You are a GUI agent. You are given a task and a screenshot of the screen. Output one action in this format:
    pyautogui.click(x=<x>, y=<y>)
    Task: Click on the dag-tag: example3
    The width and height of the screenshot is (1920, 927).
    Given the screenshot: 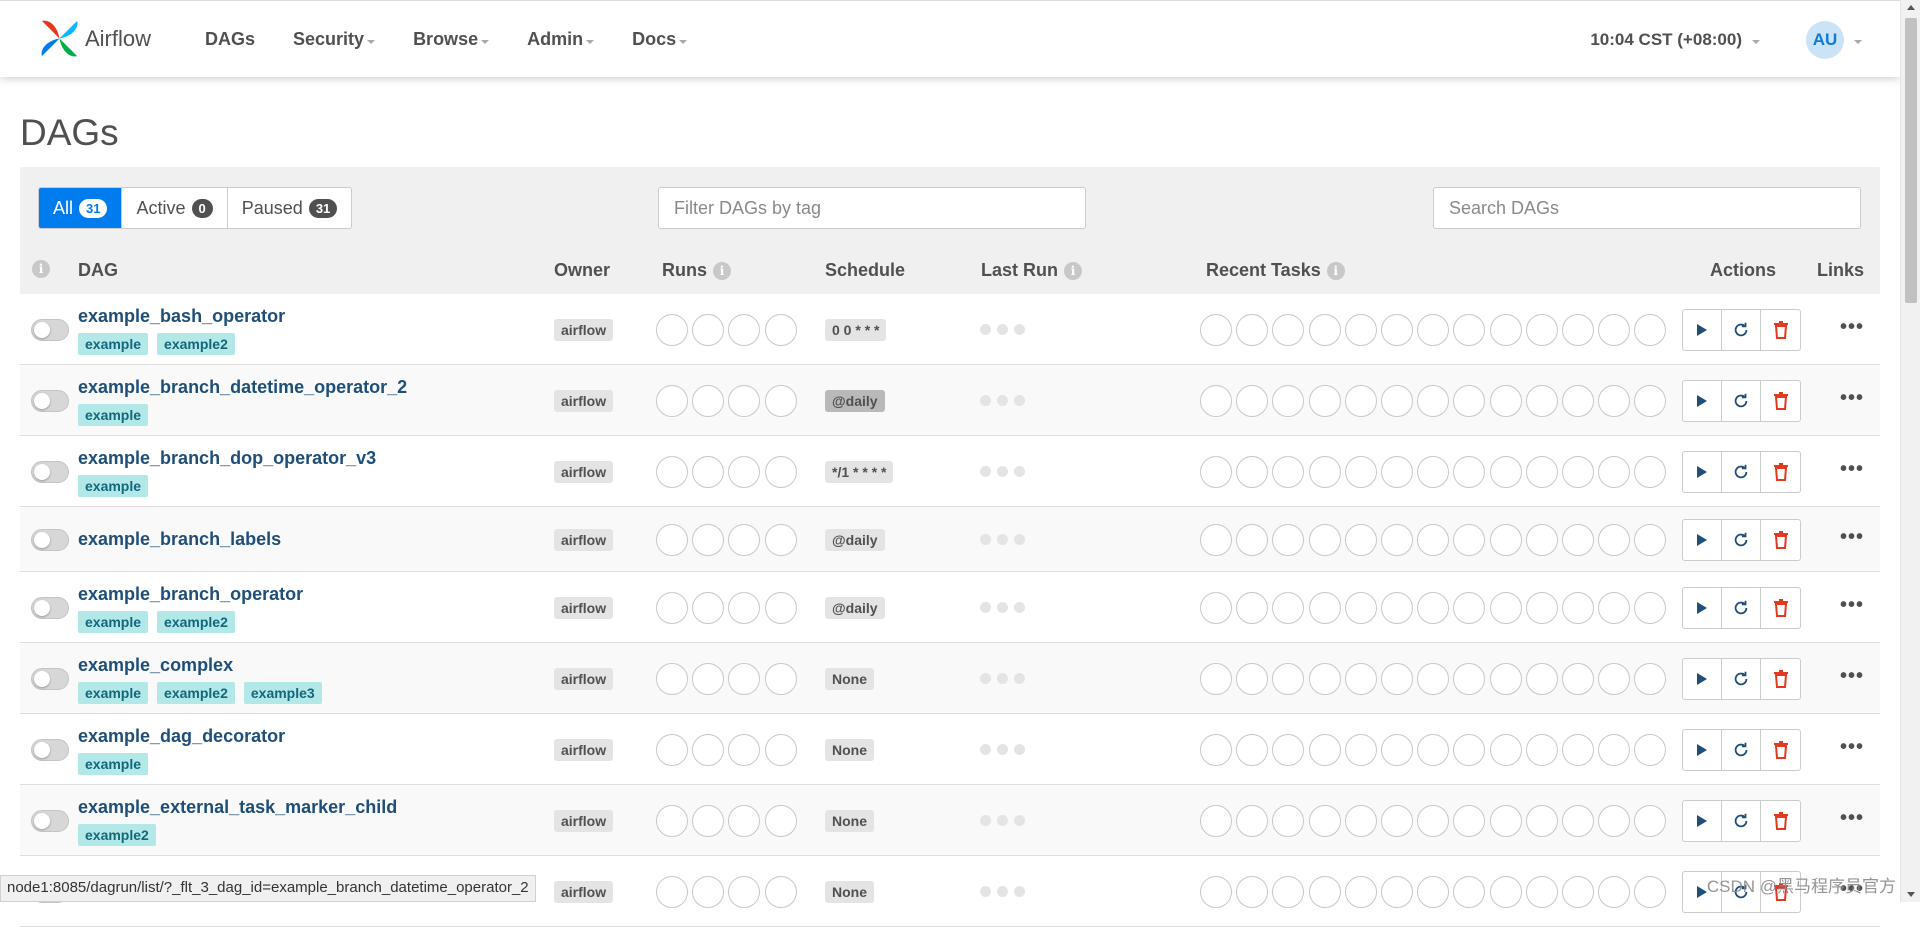 What is the action you would take?
    pyautogui.click(x=282, y=693)
    